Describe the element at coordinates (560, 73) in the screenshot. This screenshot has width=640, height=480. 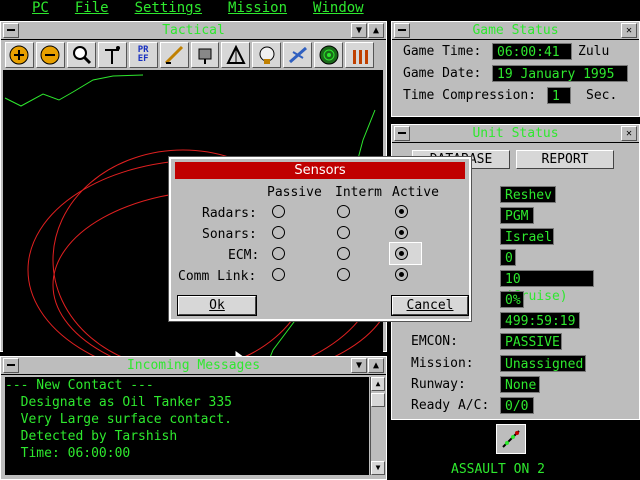
I see `game-date-value: 19 January 1995` at that location.